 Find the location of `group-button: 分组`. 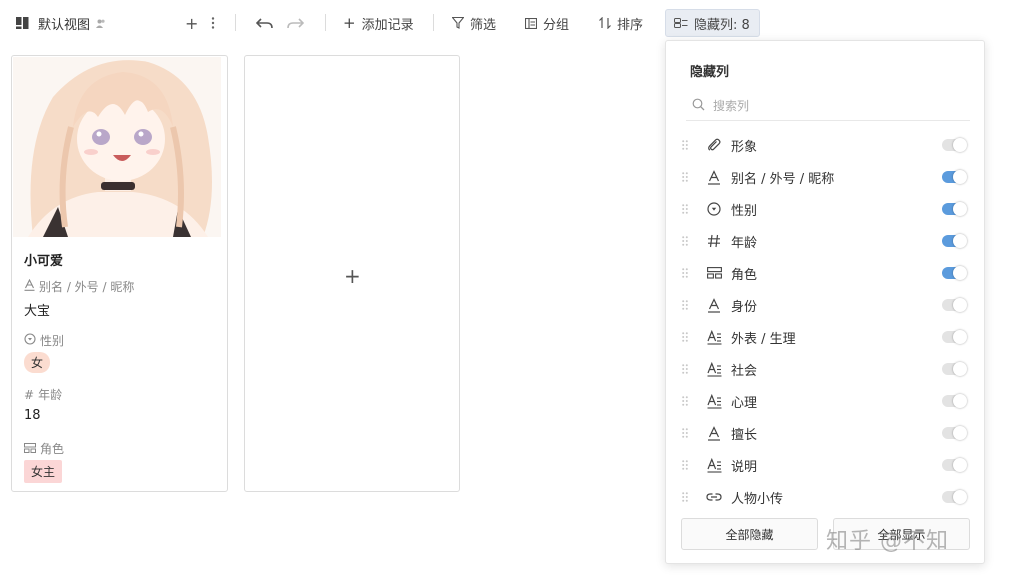

group-button: 分组 is located at coordinates (547, 23).